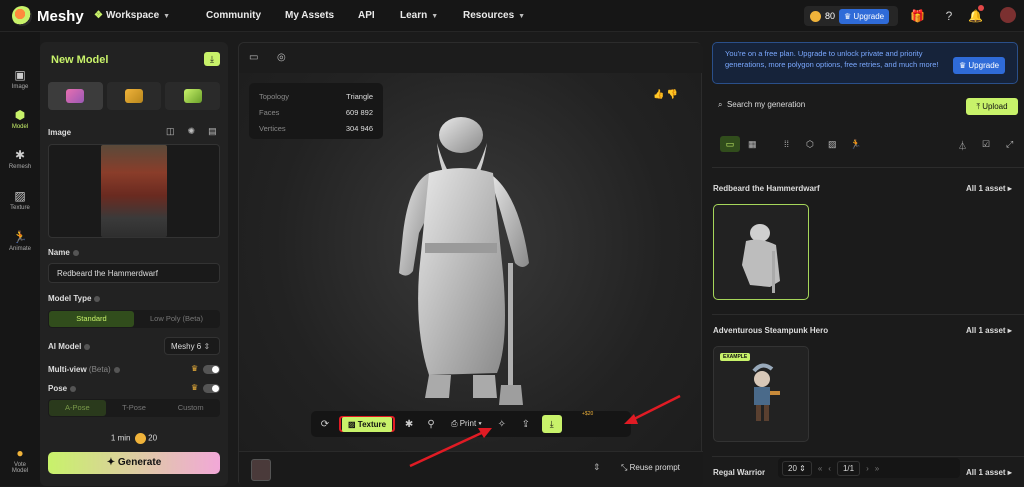 The width and height of the screenshot is (1024, 487). Describe the element at coordinates (949, 16) in the screenshot. I see `help-icon: ?` at that location.